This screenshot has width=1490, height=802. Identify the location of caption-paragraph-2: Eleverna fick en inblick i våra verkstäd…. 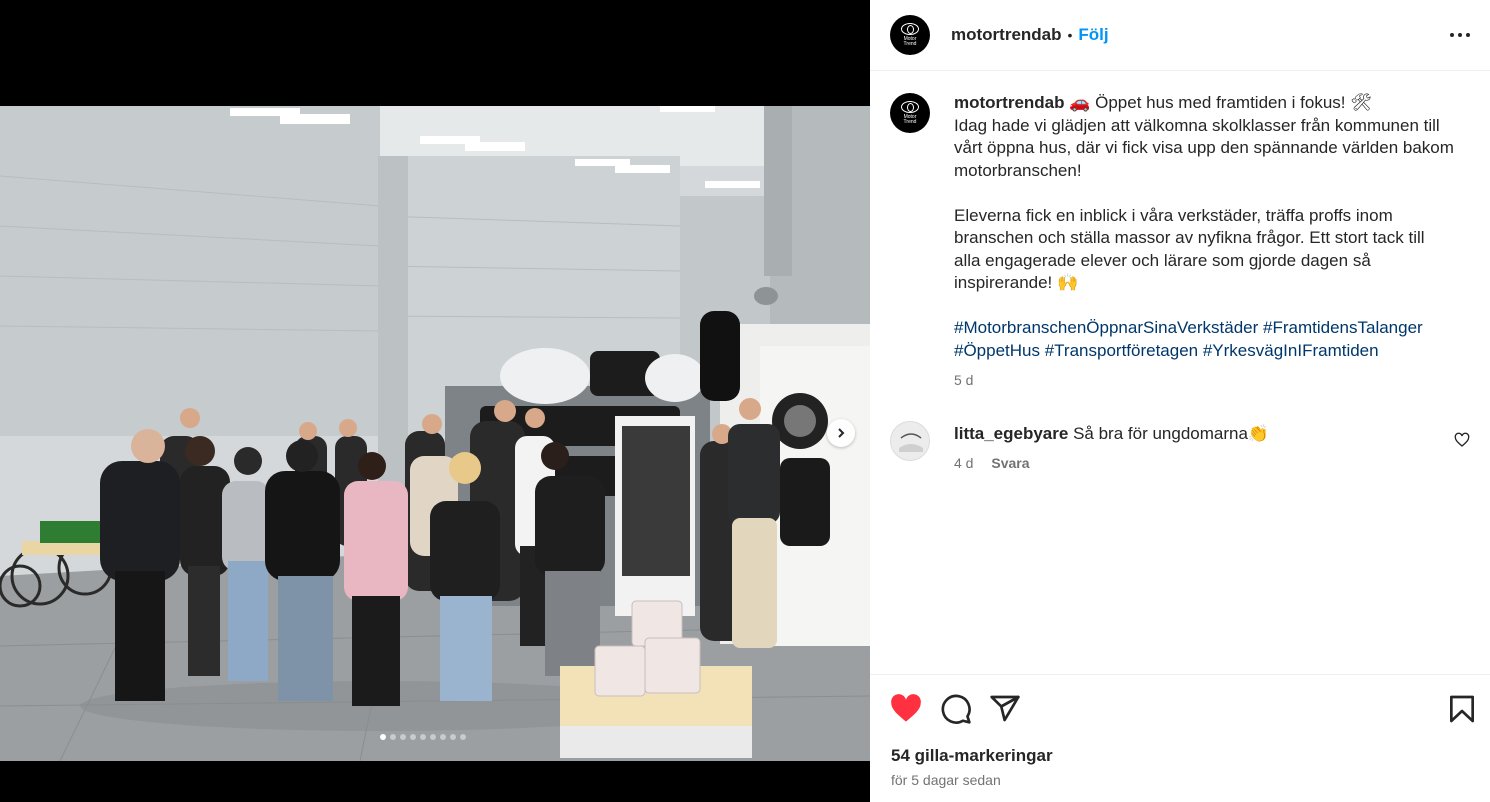
(1189, 249).